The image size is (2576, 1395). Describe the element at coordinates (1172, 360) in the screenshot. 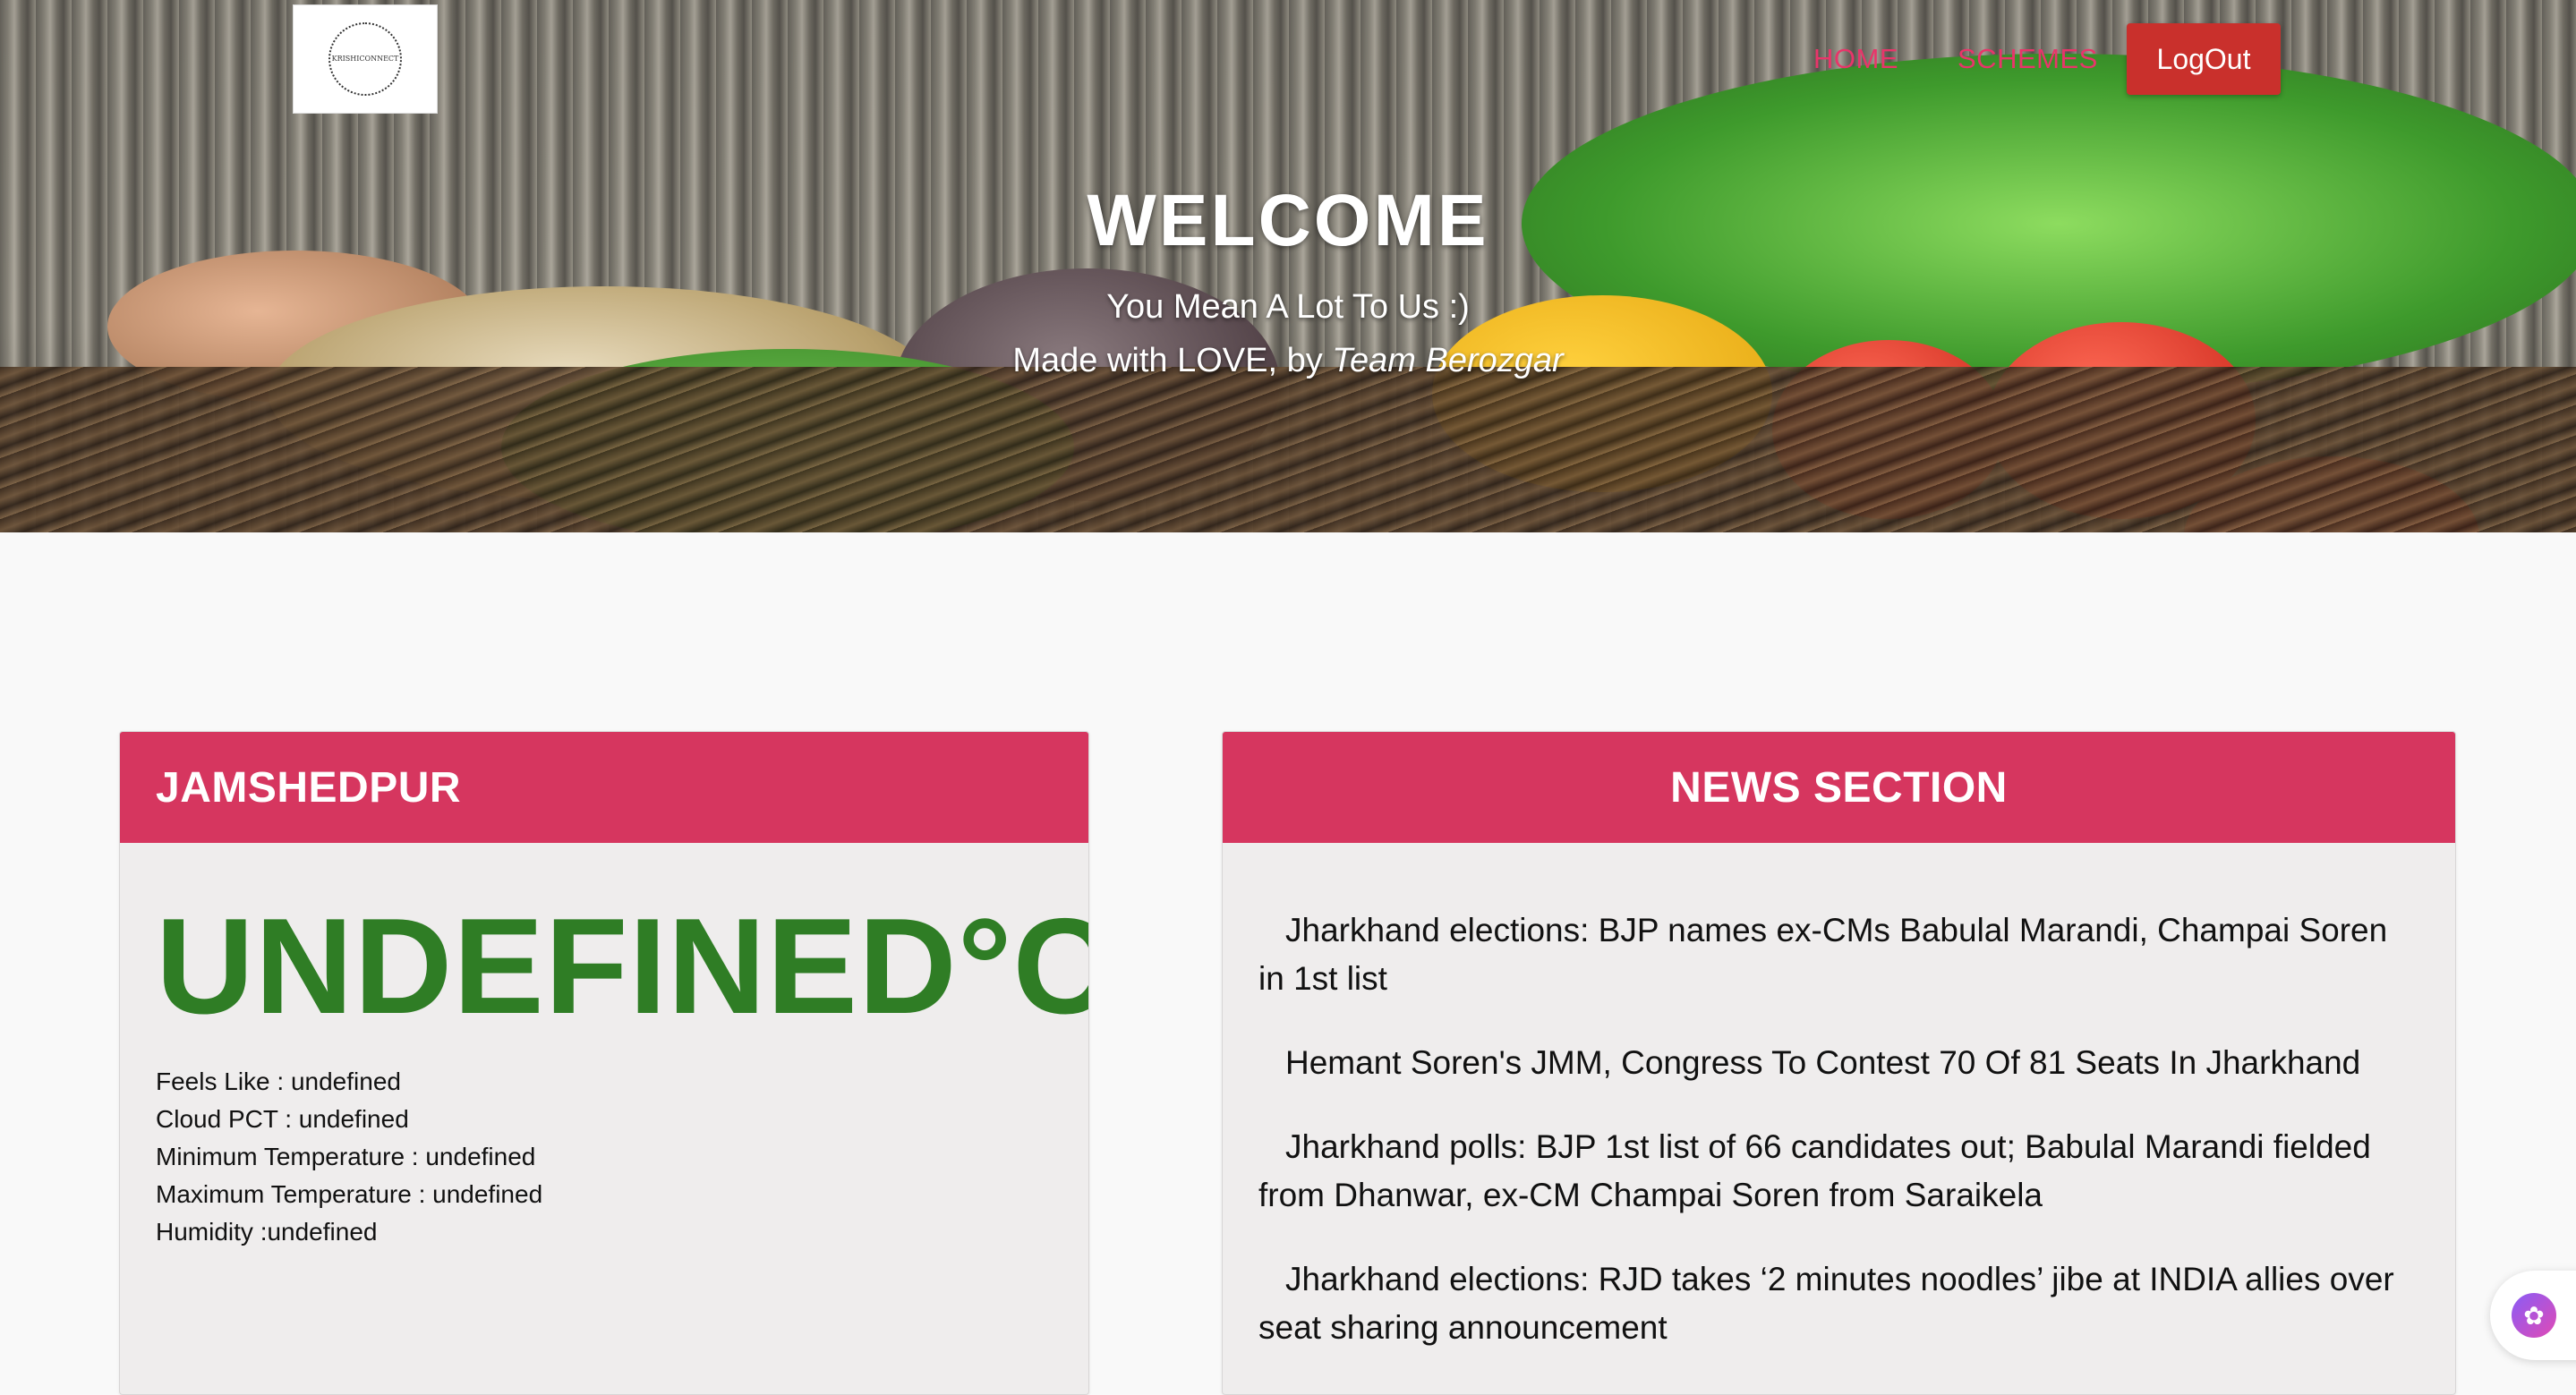

I see `hero-subtitle-prefix: Made with LOVE, by` at that location.